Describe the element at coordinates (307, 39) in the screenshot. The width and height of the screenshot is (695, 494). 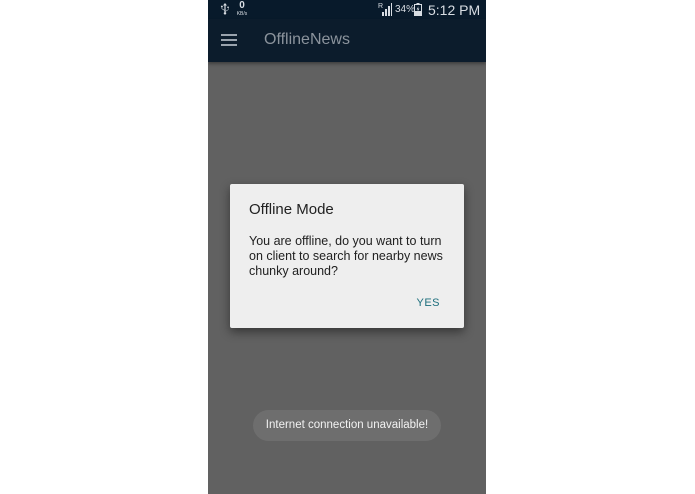
I see `app-title: OfflineNews` at that location.